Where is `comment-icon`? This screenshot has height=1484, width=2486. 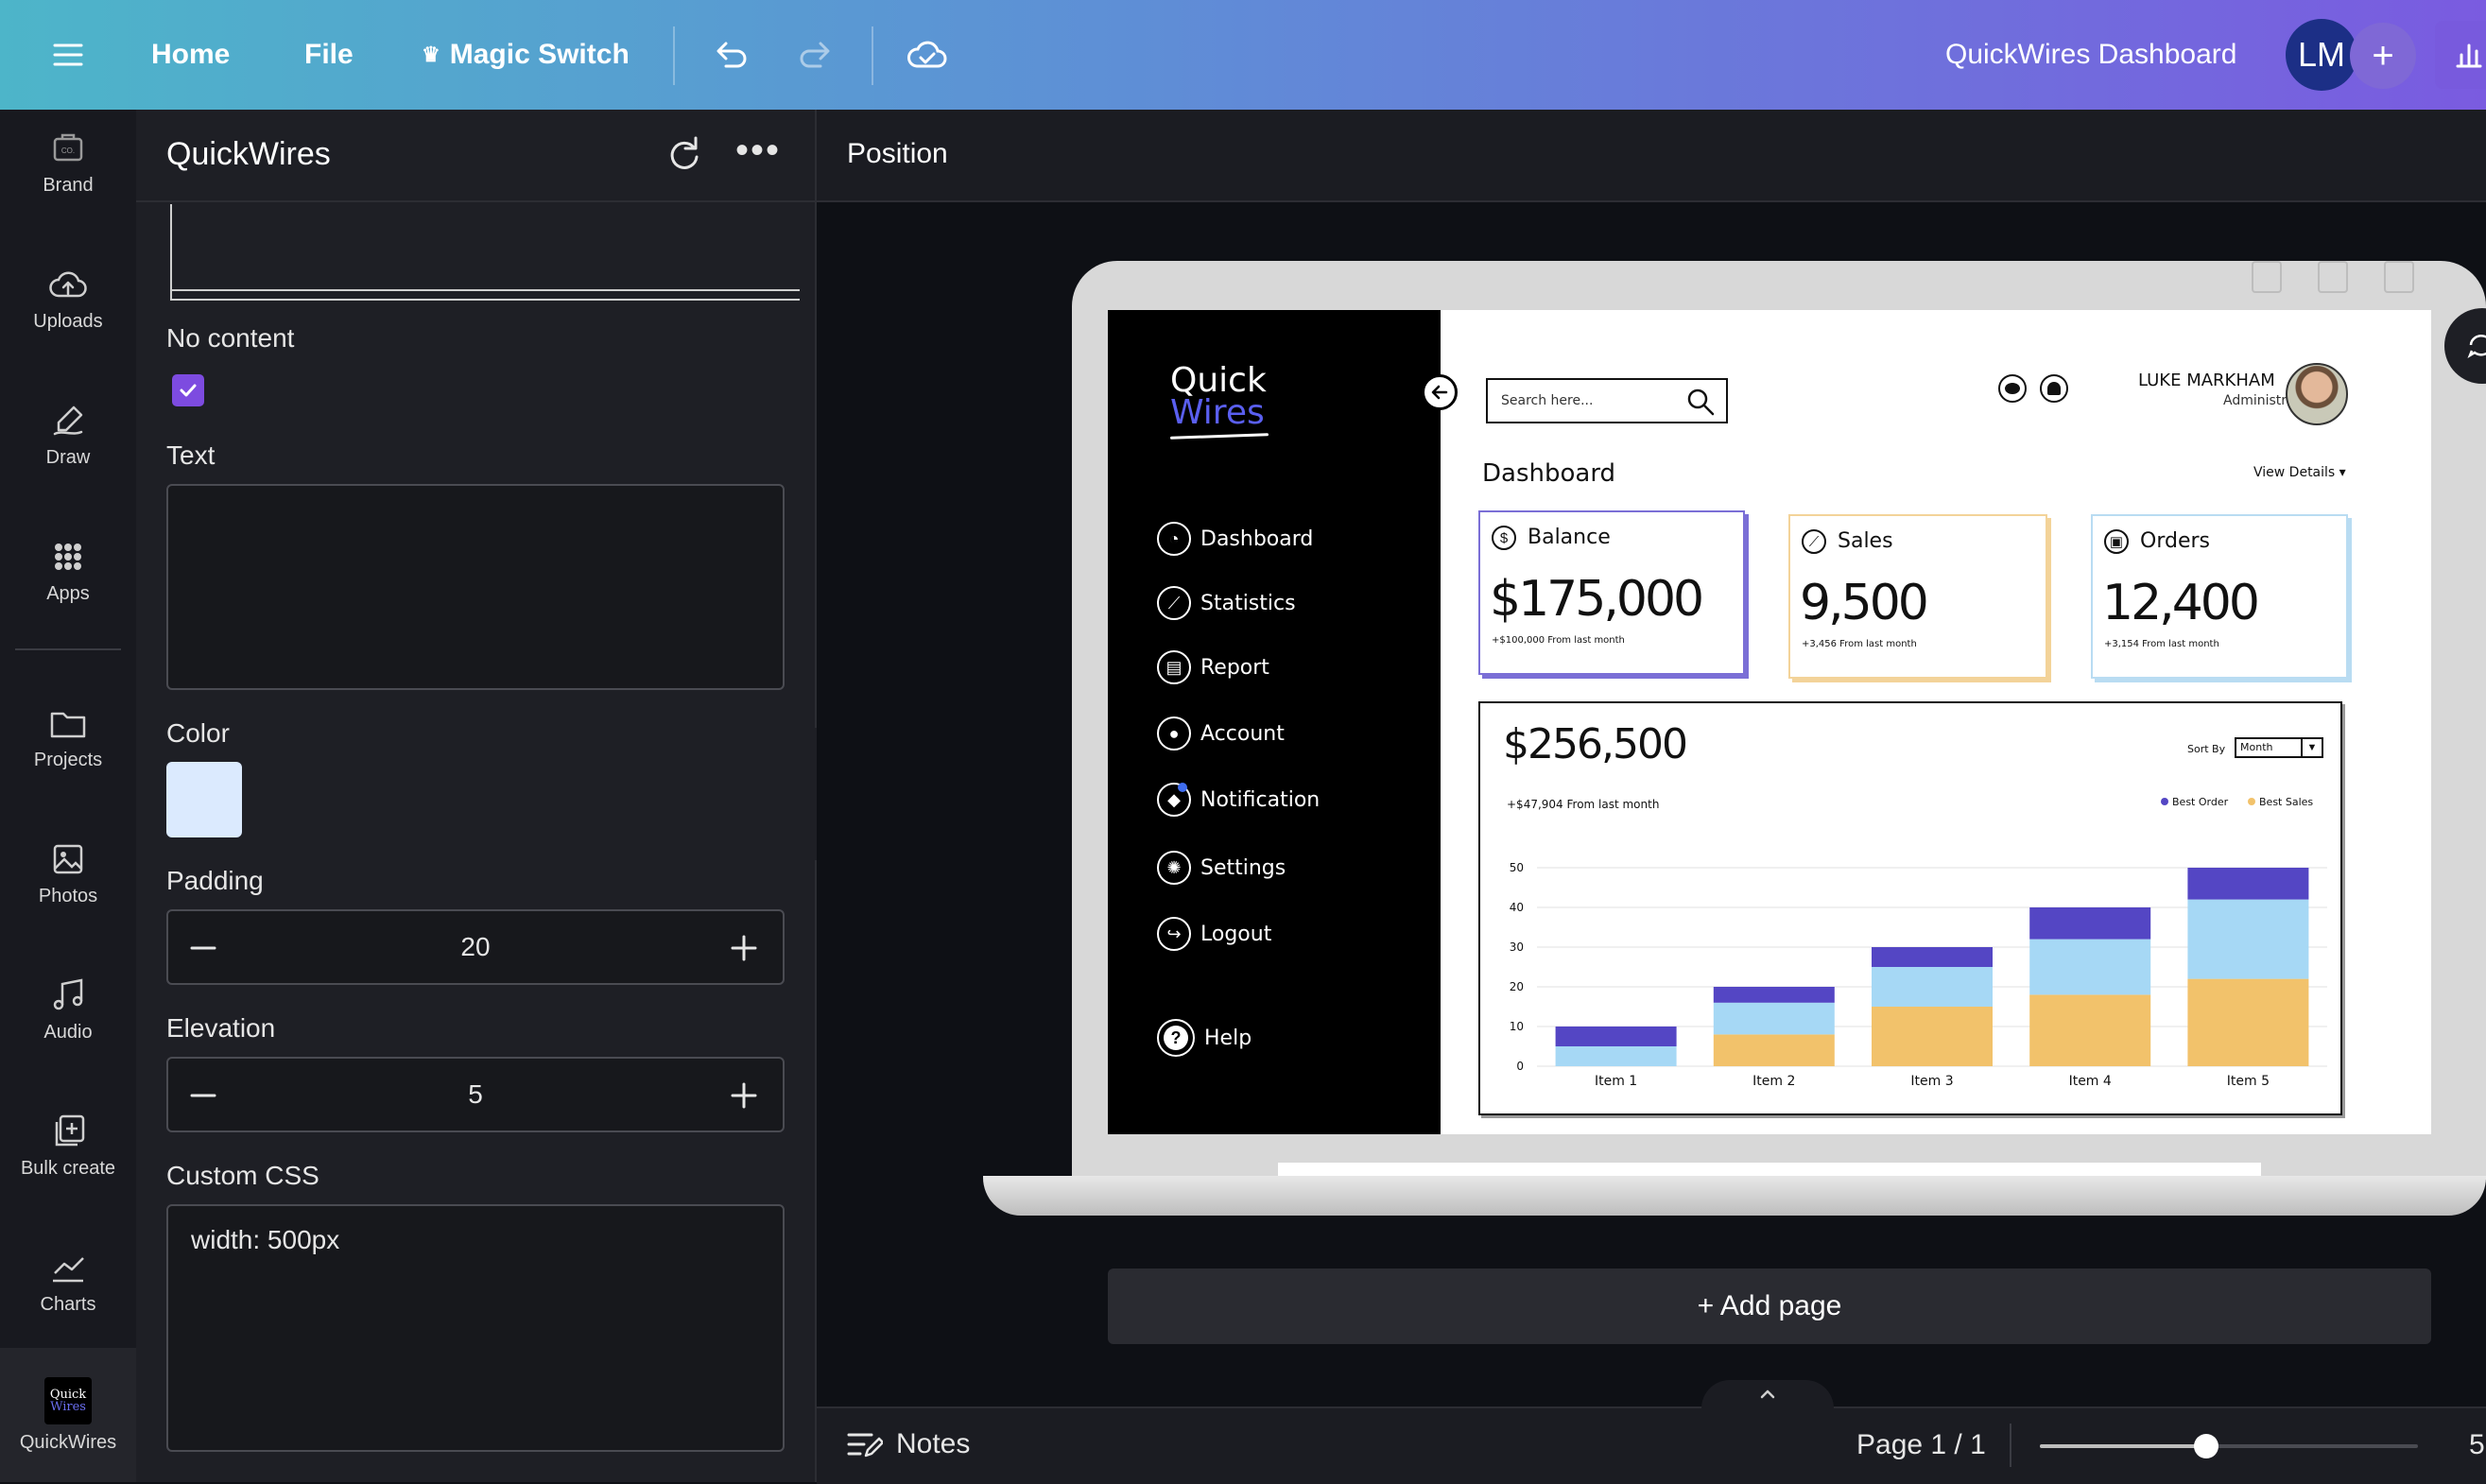 comment-icon is located at coordinates (2477, 346).